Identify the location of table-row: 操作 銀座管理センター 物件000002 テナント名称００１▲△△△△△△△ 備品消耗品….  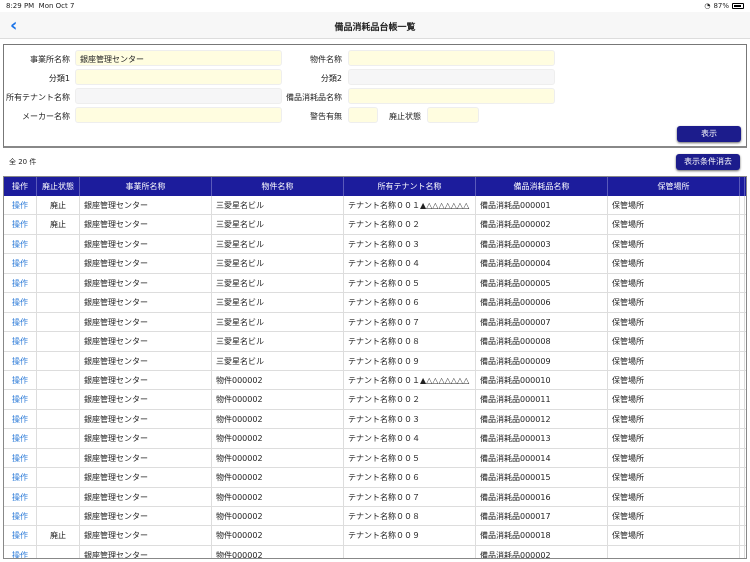
(375, 380).